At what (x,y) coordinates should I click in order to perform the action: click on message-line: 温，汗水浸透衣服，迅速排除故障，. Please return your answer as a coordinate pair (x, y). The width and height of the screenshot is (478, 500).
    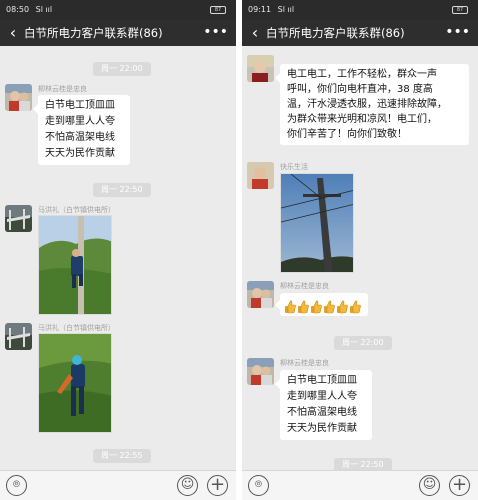
    Looking at the image, I should click on (367, 104).